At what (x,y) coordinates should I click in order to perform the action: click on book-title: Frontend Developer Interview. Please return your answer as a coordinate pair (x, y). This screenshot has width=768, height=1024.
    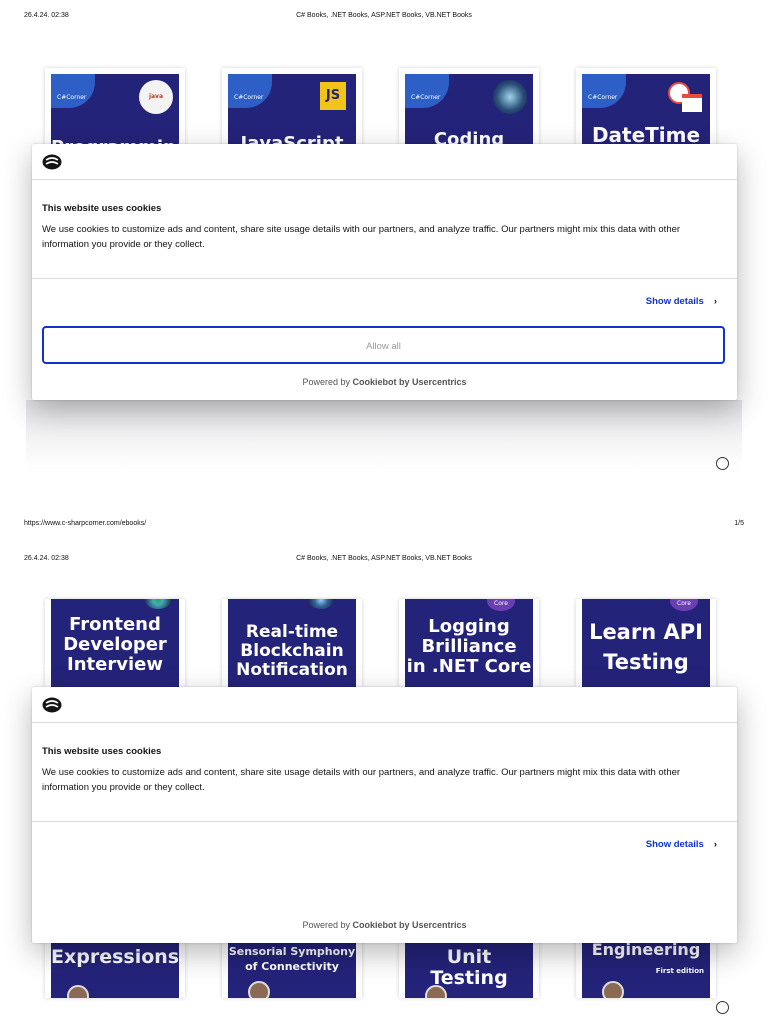
    Looking at the image, I should click on (115, 645).